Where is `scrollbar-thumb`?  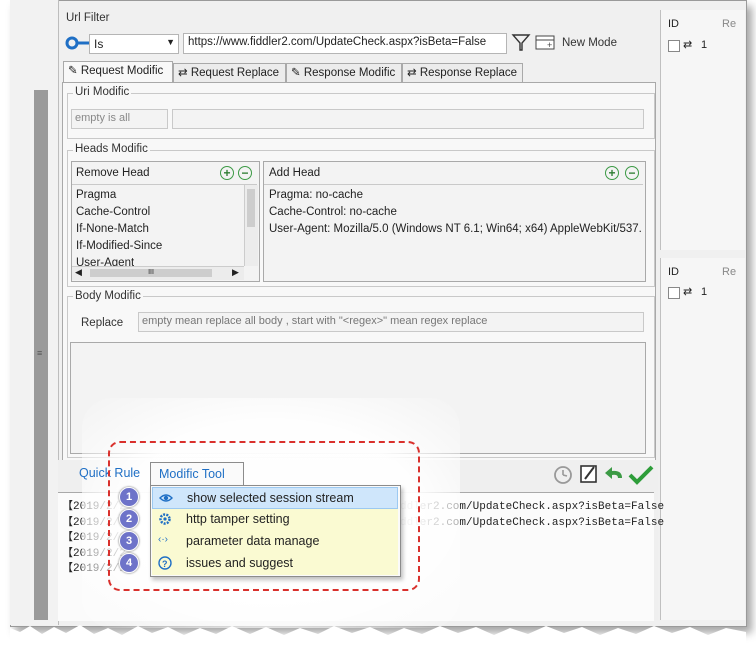 scrollbar-thumb is located at coordinates (251, 208).